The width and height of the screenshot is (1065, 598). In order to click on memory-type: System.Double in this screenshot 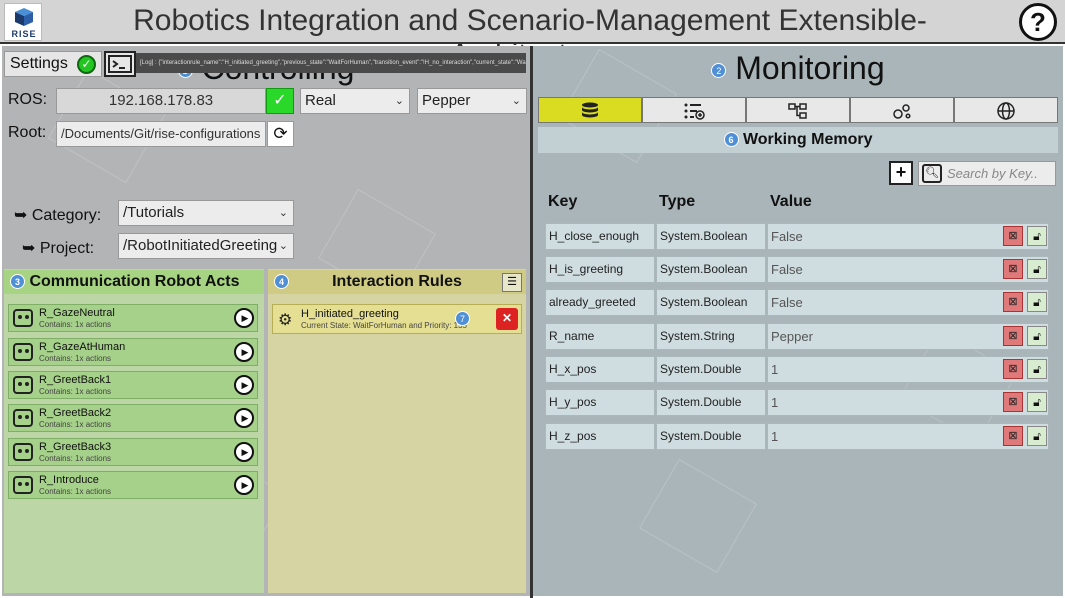, I will do `click(711, 369)`.